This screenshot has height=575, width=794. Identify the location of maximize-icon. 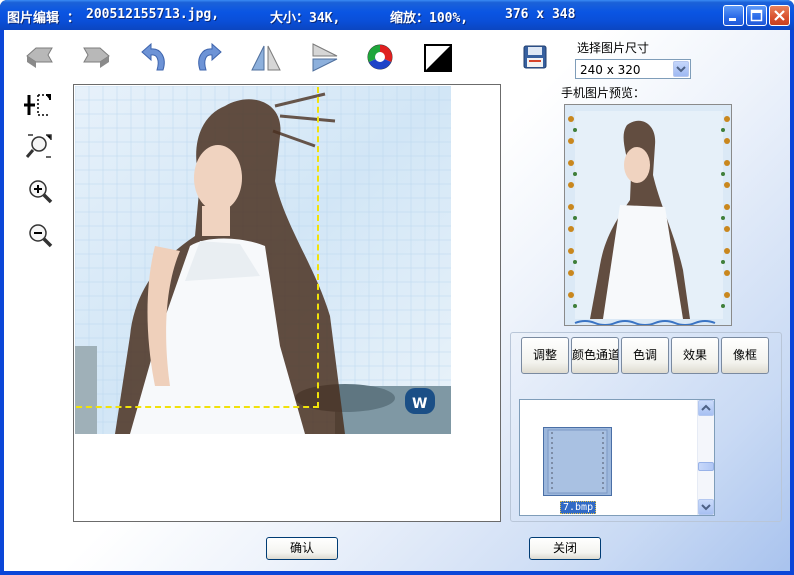
(756, 15).